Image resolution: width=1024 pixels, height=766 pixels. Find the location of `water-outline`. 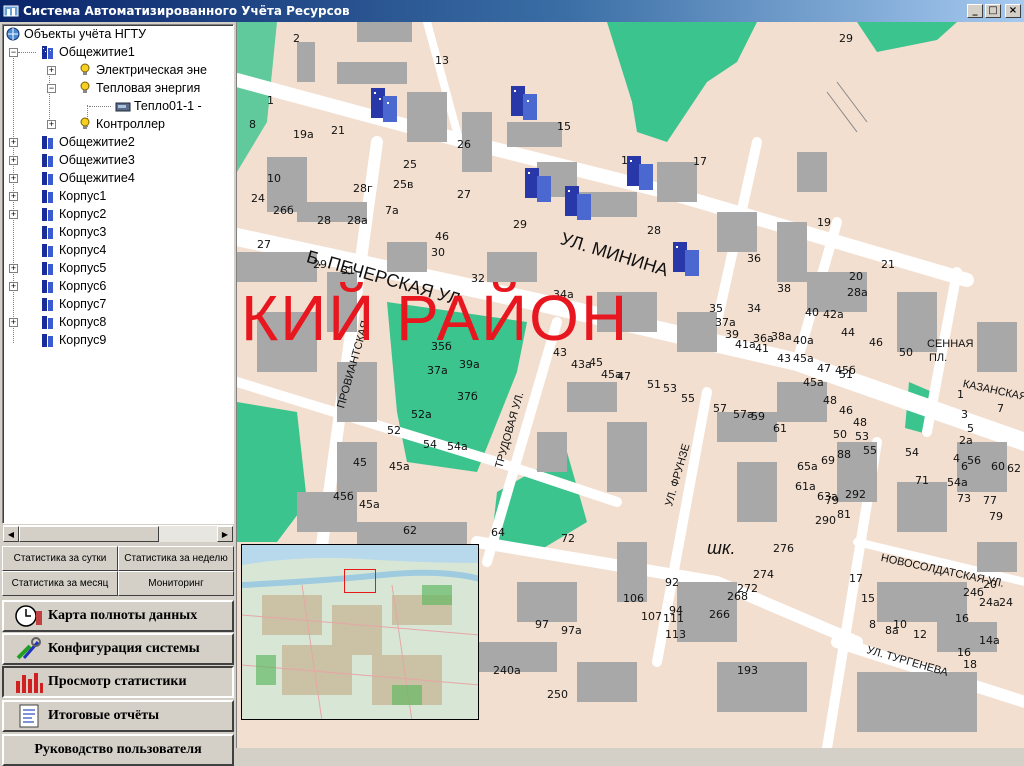

water-outline is located at coordinates (847, 107).